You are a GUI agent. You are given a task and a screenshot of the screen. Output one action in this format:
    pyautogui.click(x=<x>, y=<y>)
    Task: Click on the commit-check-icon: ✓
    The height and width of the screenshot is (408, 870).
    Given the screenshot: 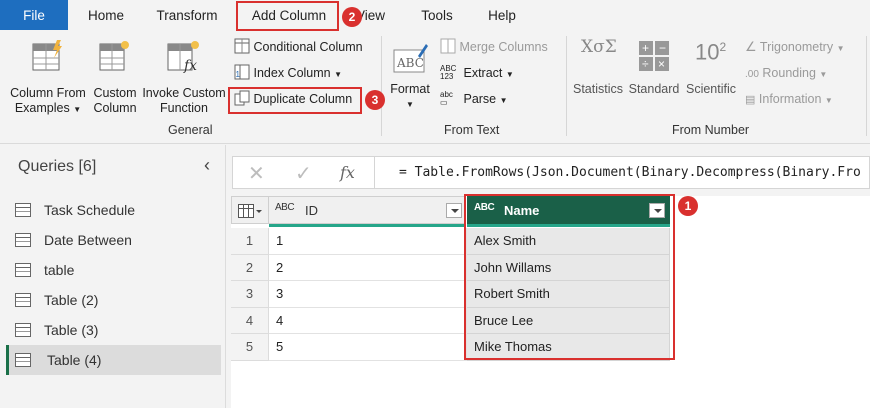 What is the action you would take?
    pyautogui.click(x=303, y=173)
    